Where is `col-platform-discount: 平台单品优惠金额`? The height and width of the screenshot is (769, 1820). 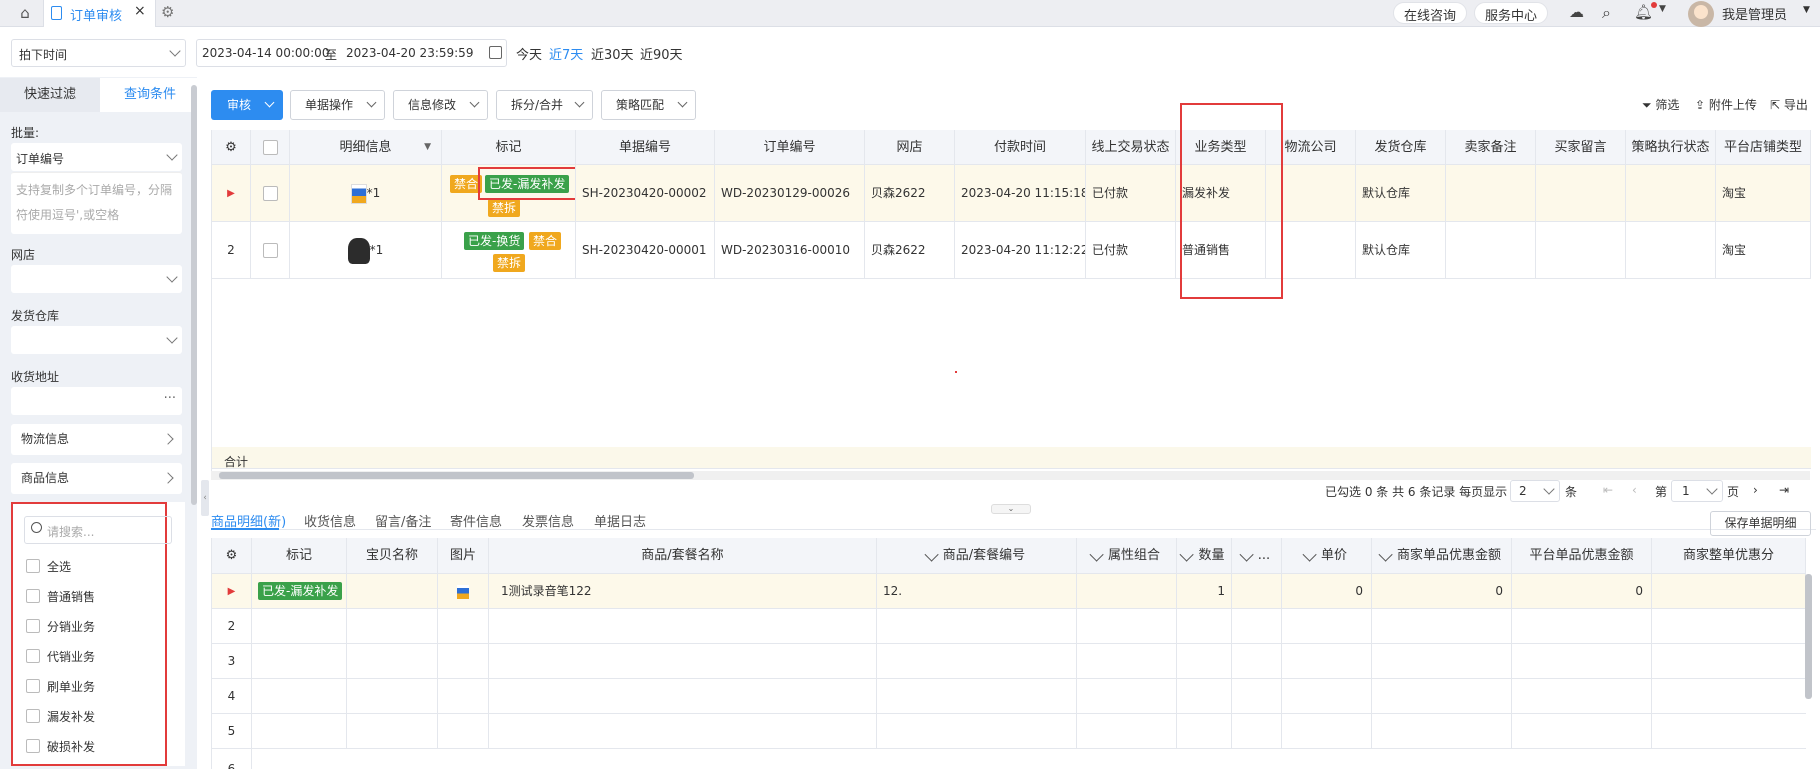
col-platform-discount: 平台单品优惠金额 is located at coordinates (1582, 555).